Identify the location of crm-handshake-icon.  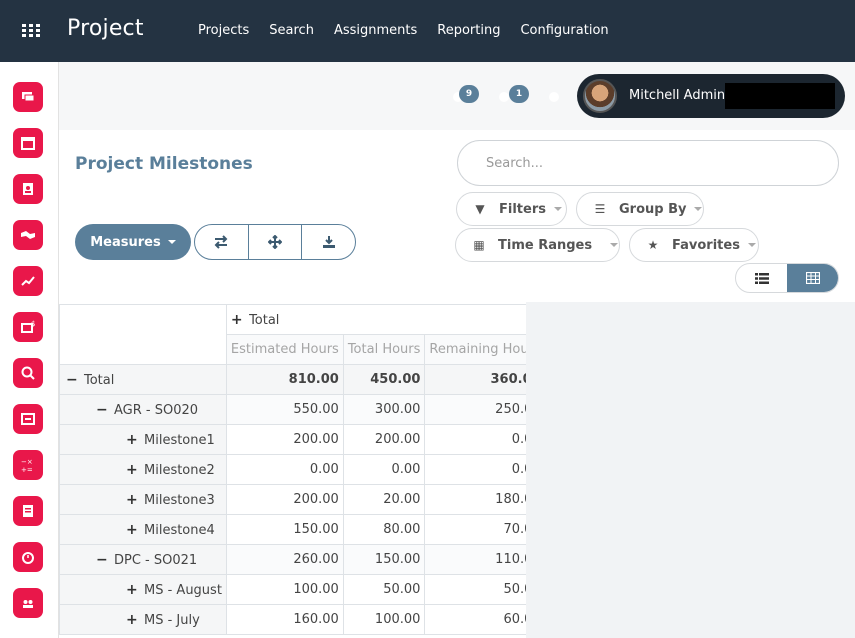
(28, 235).